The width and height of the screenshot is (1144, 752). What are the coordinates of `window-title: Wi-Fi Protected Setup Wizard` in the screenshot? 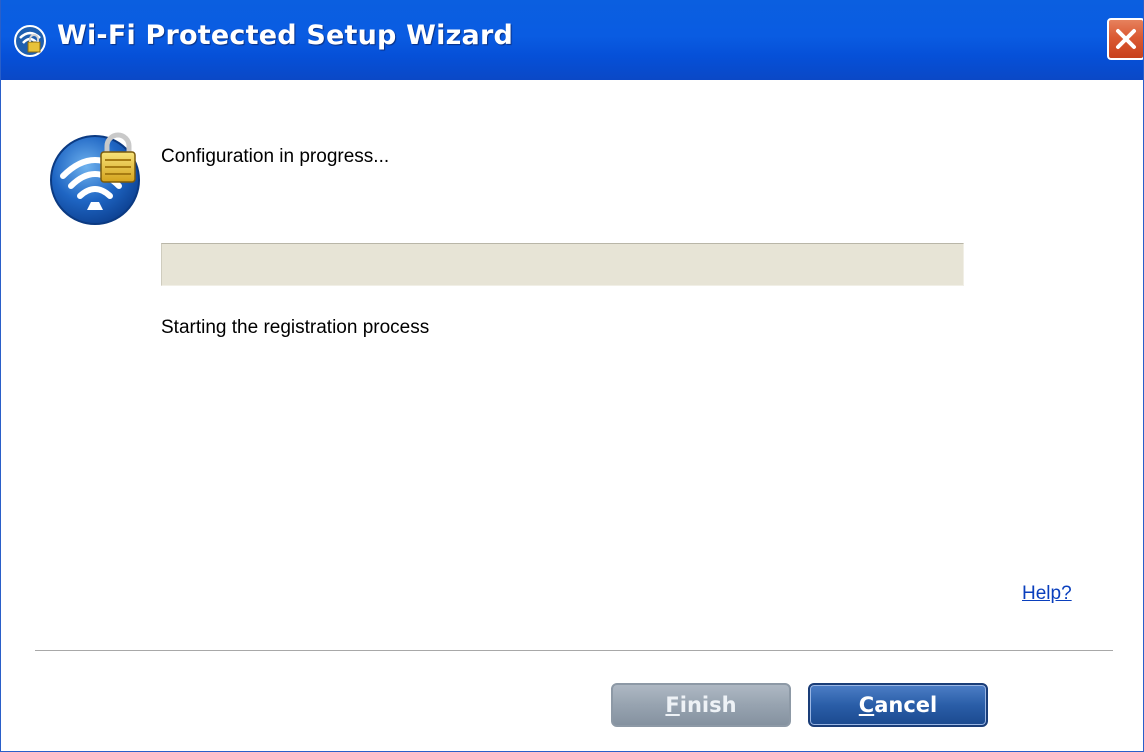 It's located at (285, 35).